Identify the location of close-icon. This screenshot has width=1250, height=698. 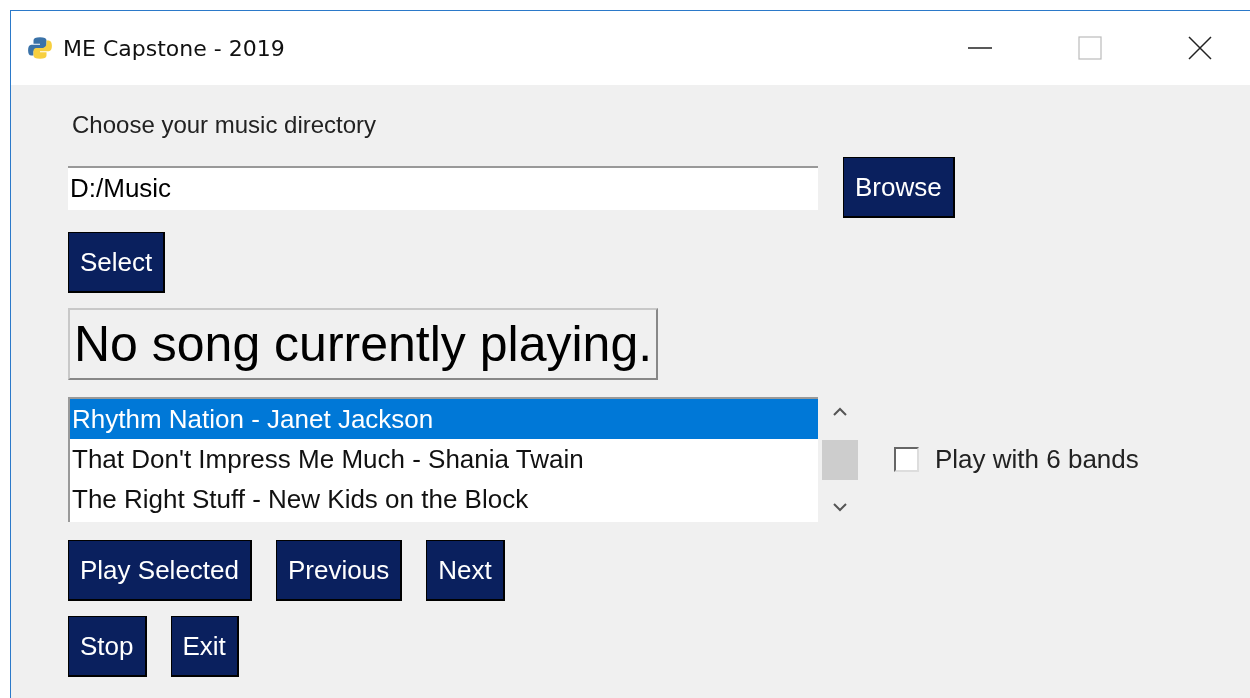
(1200, 48).